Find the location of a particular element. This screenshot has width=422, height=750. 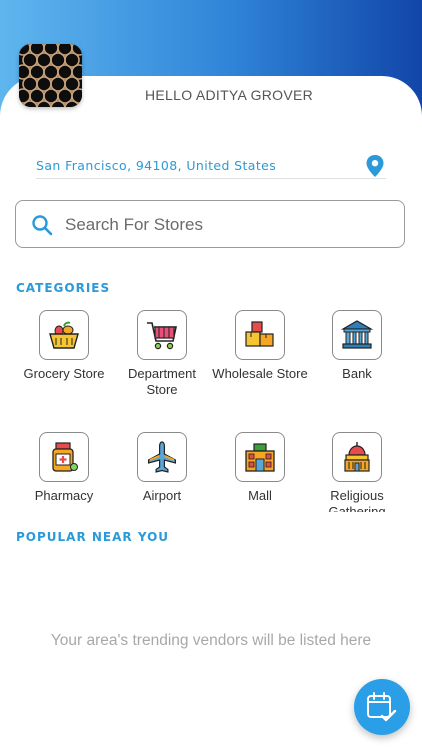

category-pharmacy: Pharmacy is located at coordinates (64, 468).